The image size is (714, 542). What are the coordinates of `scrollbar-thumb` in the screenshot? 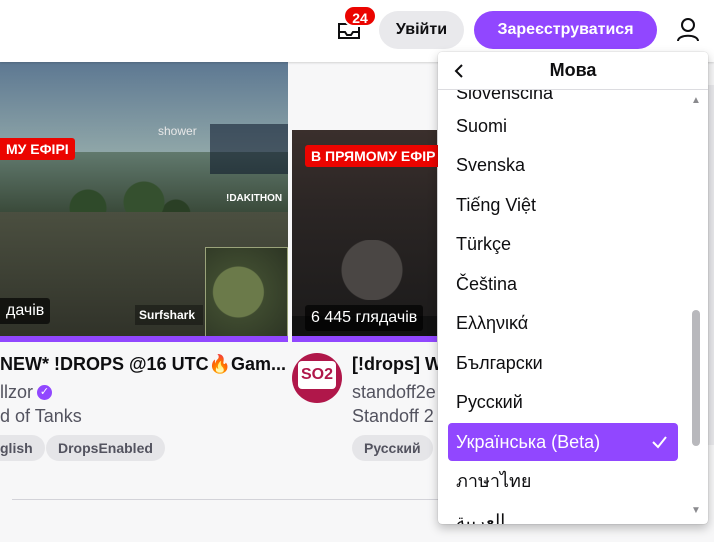 It's located at (696, 378).